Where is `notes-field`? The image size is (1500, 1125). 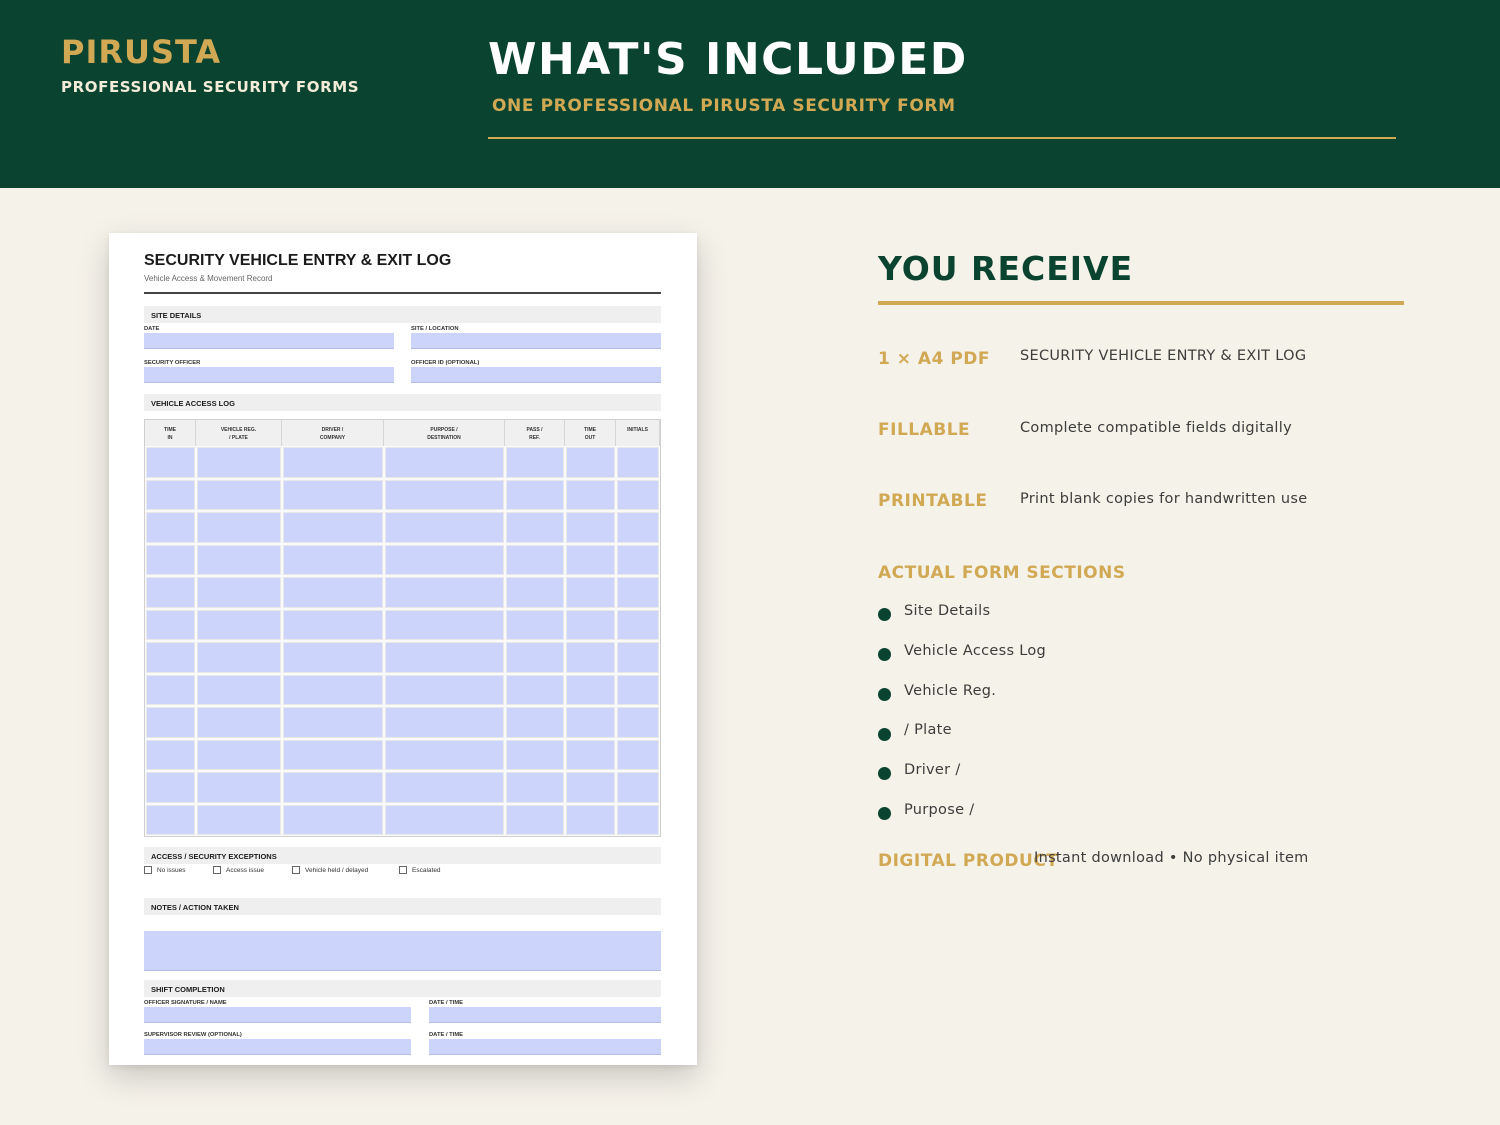
notes-field is located at coordinates (402, 951).